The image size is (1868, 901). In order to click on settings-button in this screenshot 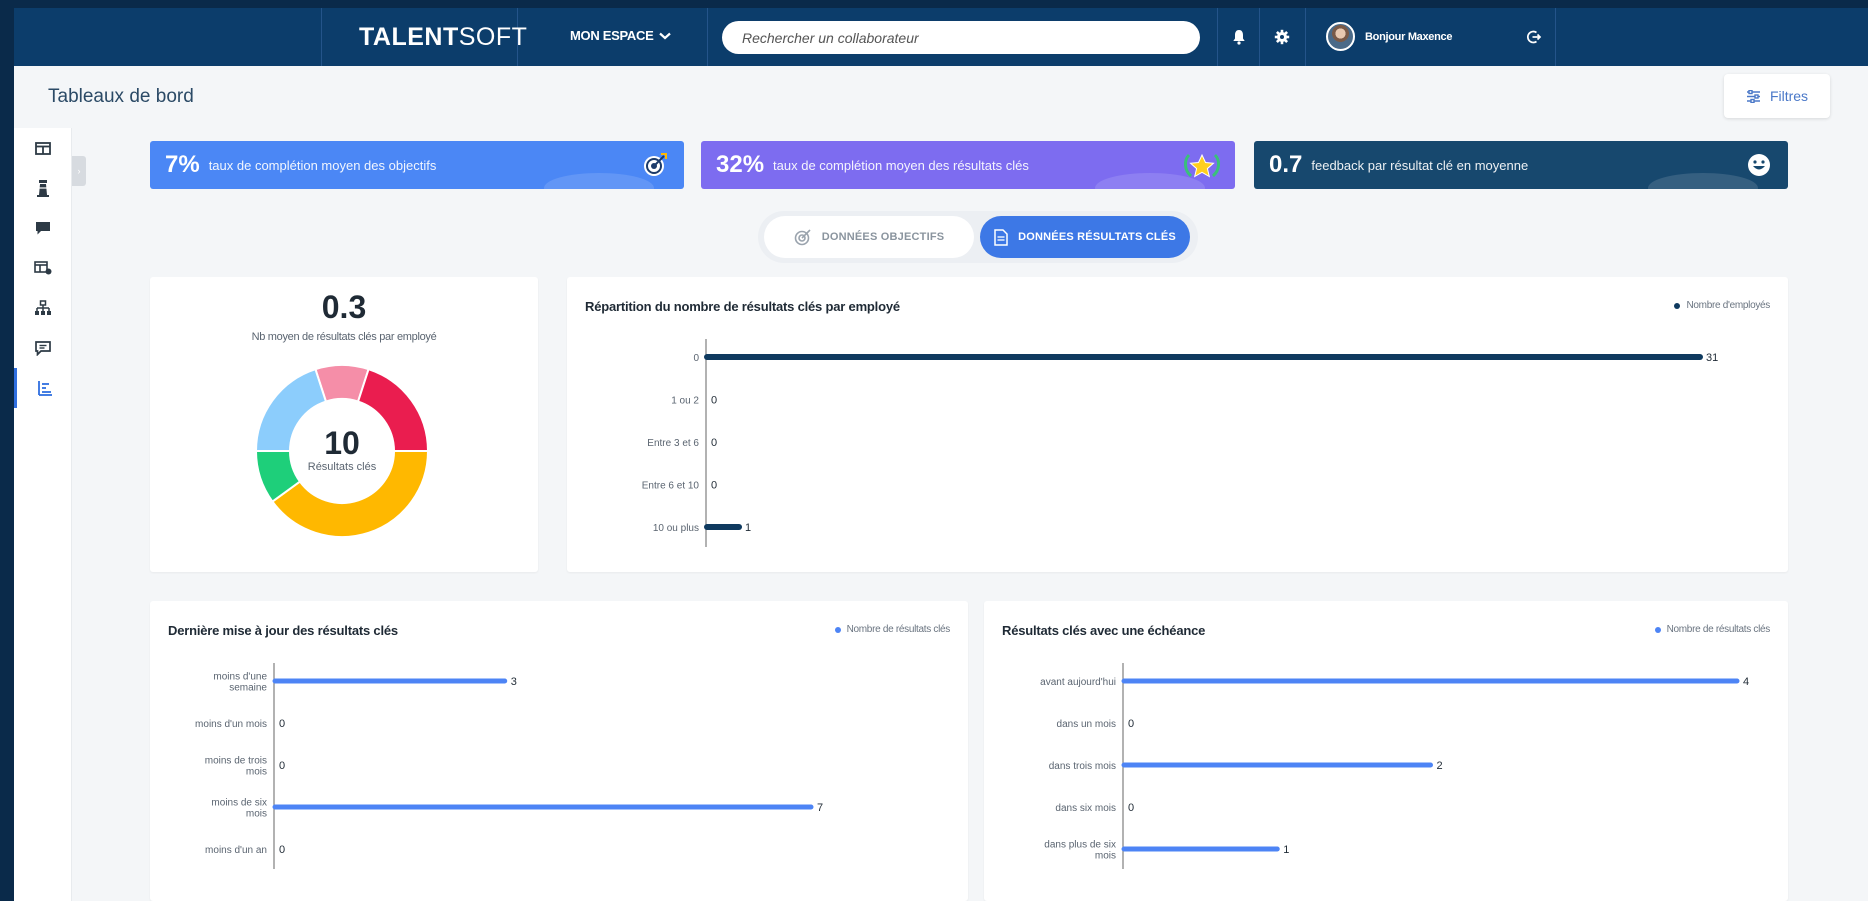, I will do `click(1282, 37)`.